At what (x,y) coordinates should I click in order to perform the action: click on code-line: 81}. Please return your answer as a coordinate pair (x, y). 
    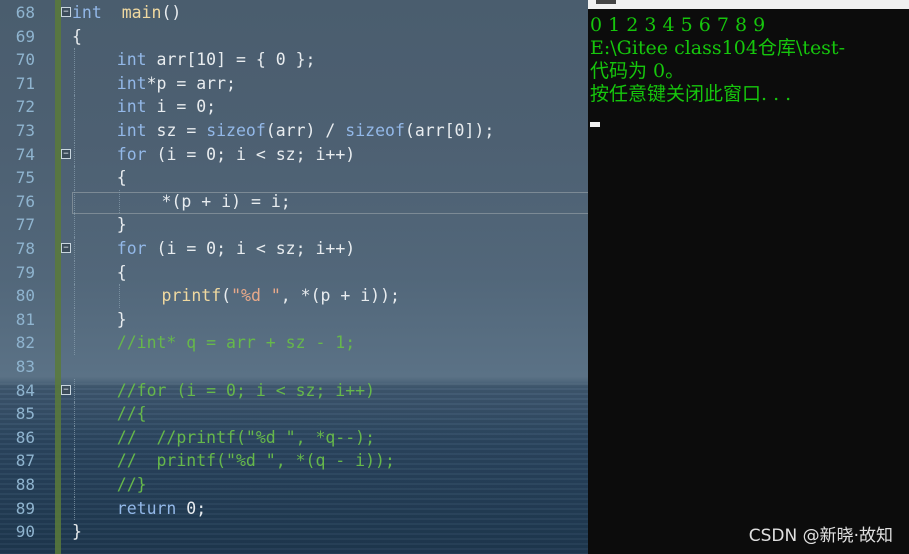
    Looking at the image, I should click on (294, 319).